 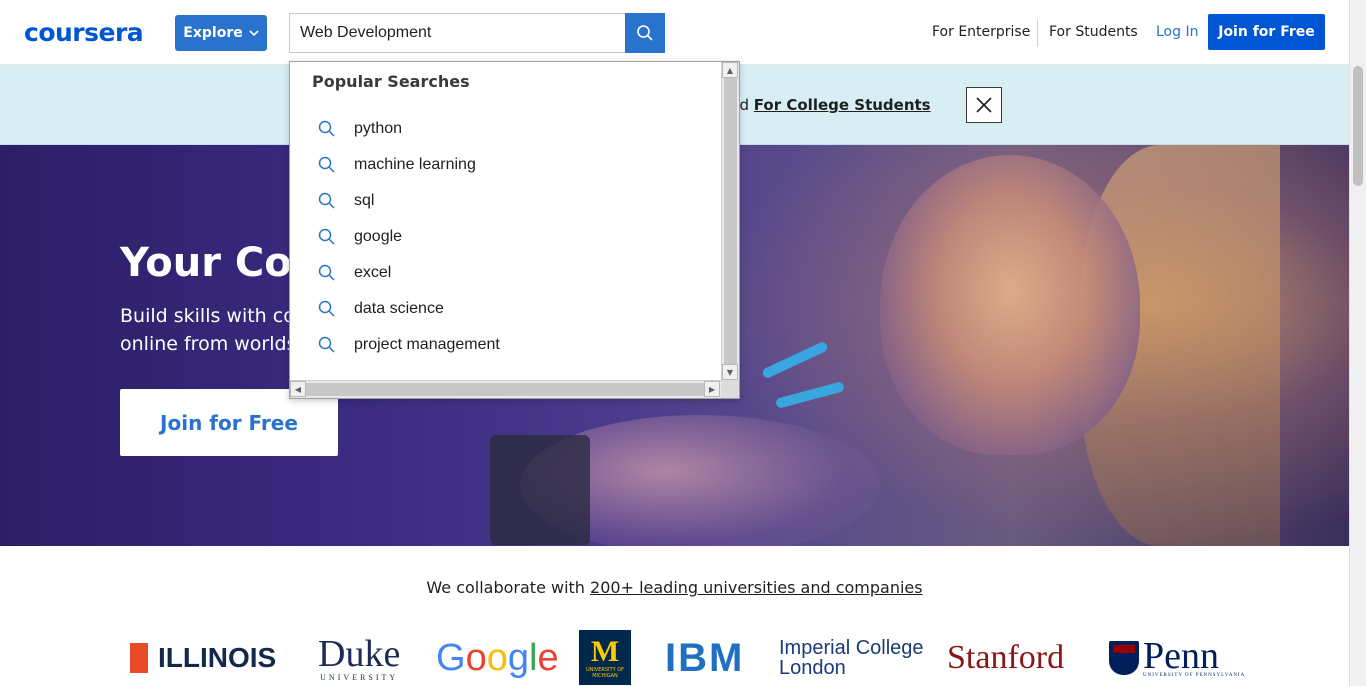 I want to click on illinois-logo-text: ILLINOIS, so click(x=217, y=657).